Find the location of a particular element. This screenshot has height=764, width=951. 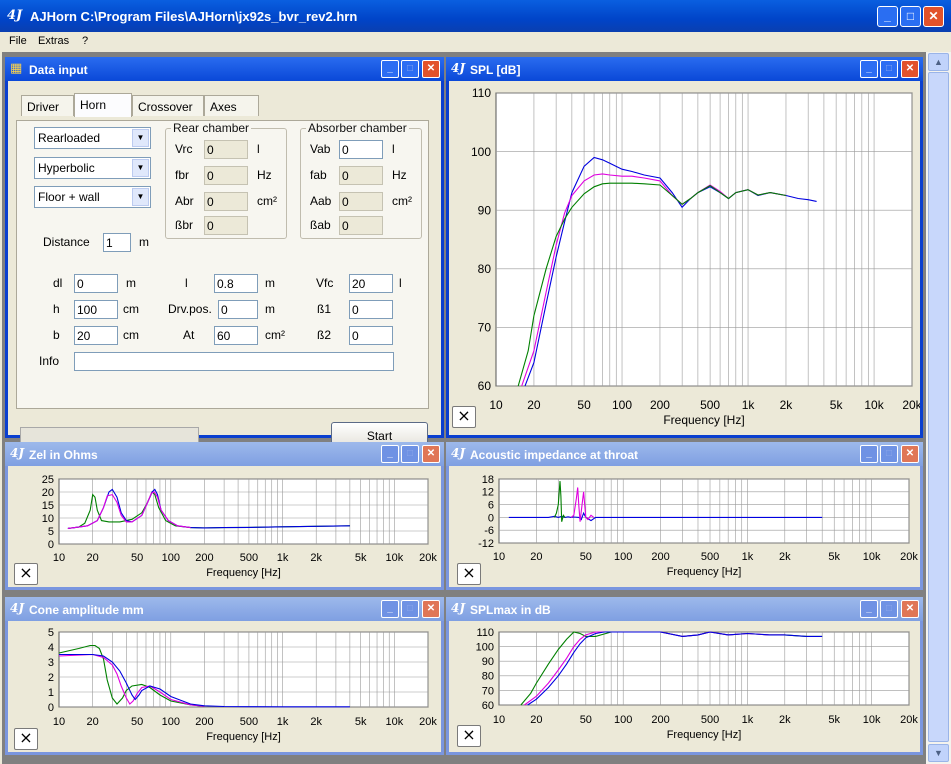

menu-bar: File Extras ? is located at coordinates (475, 42).